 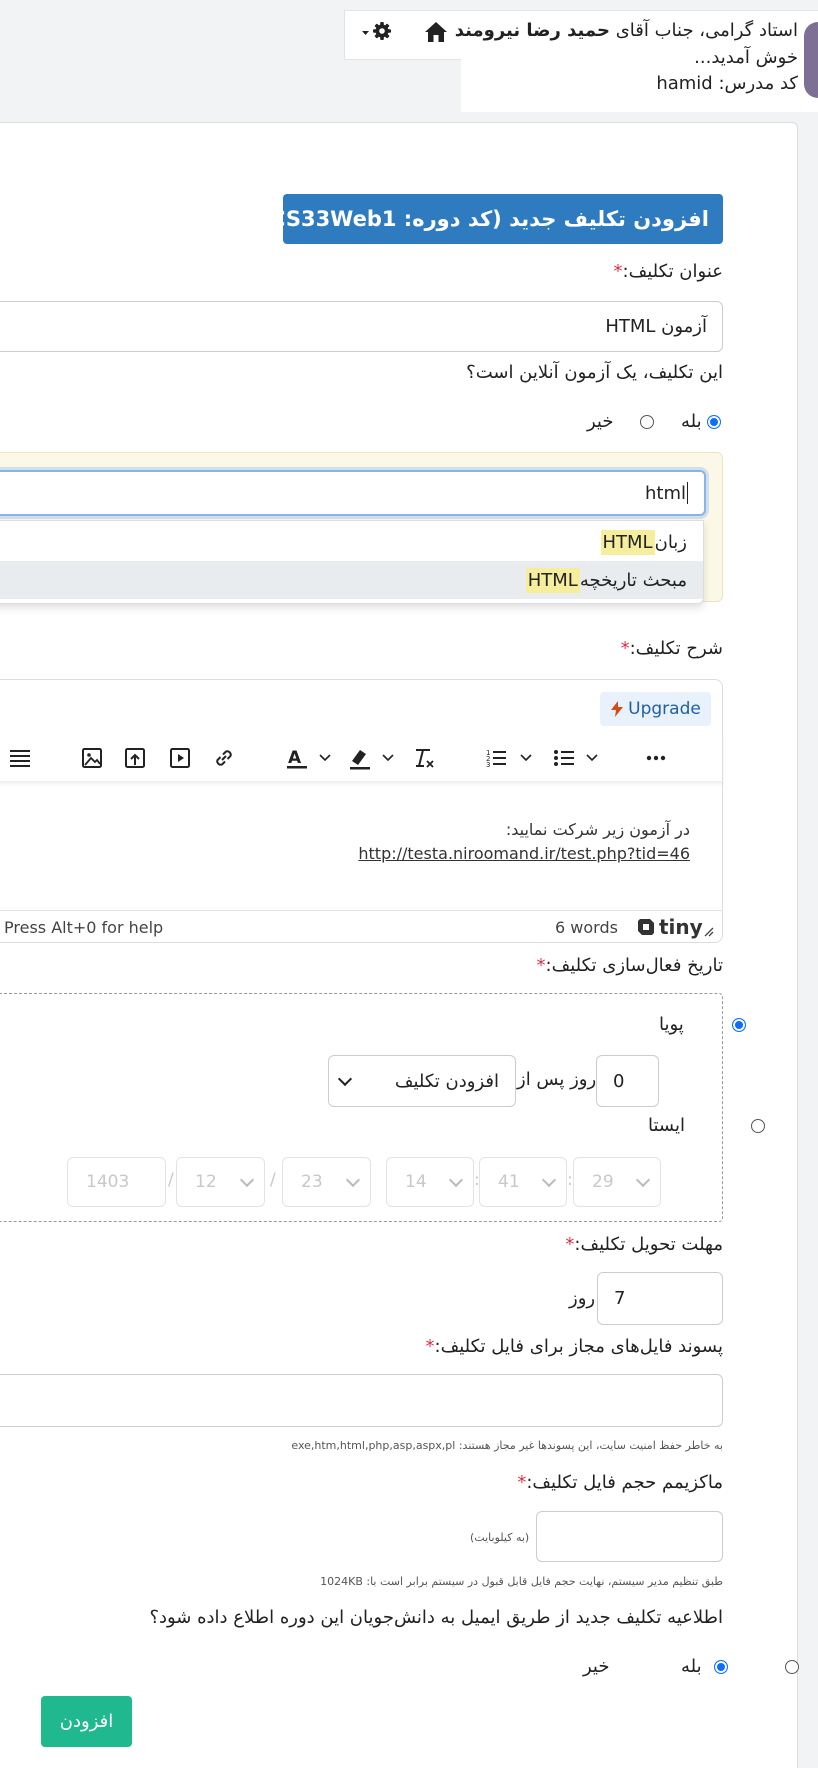 I want to click on tiny-logo-icon, so click(x=646, y=927).